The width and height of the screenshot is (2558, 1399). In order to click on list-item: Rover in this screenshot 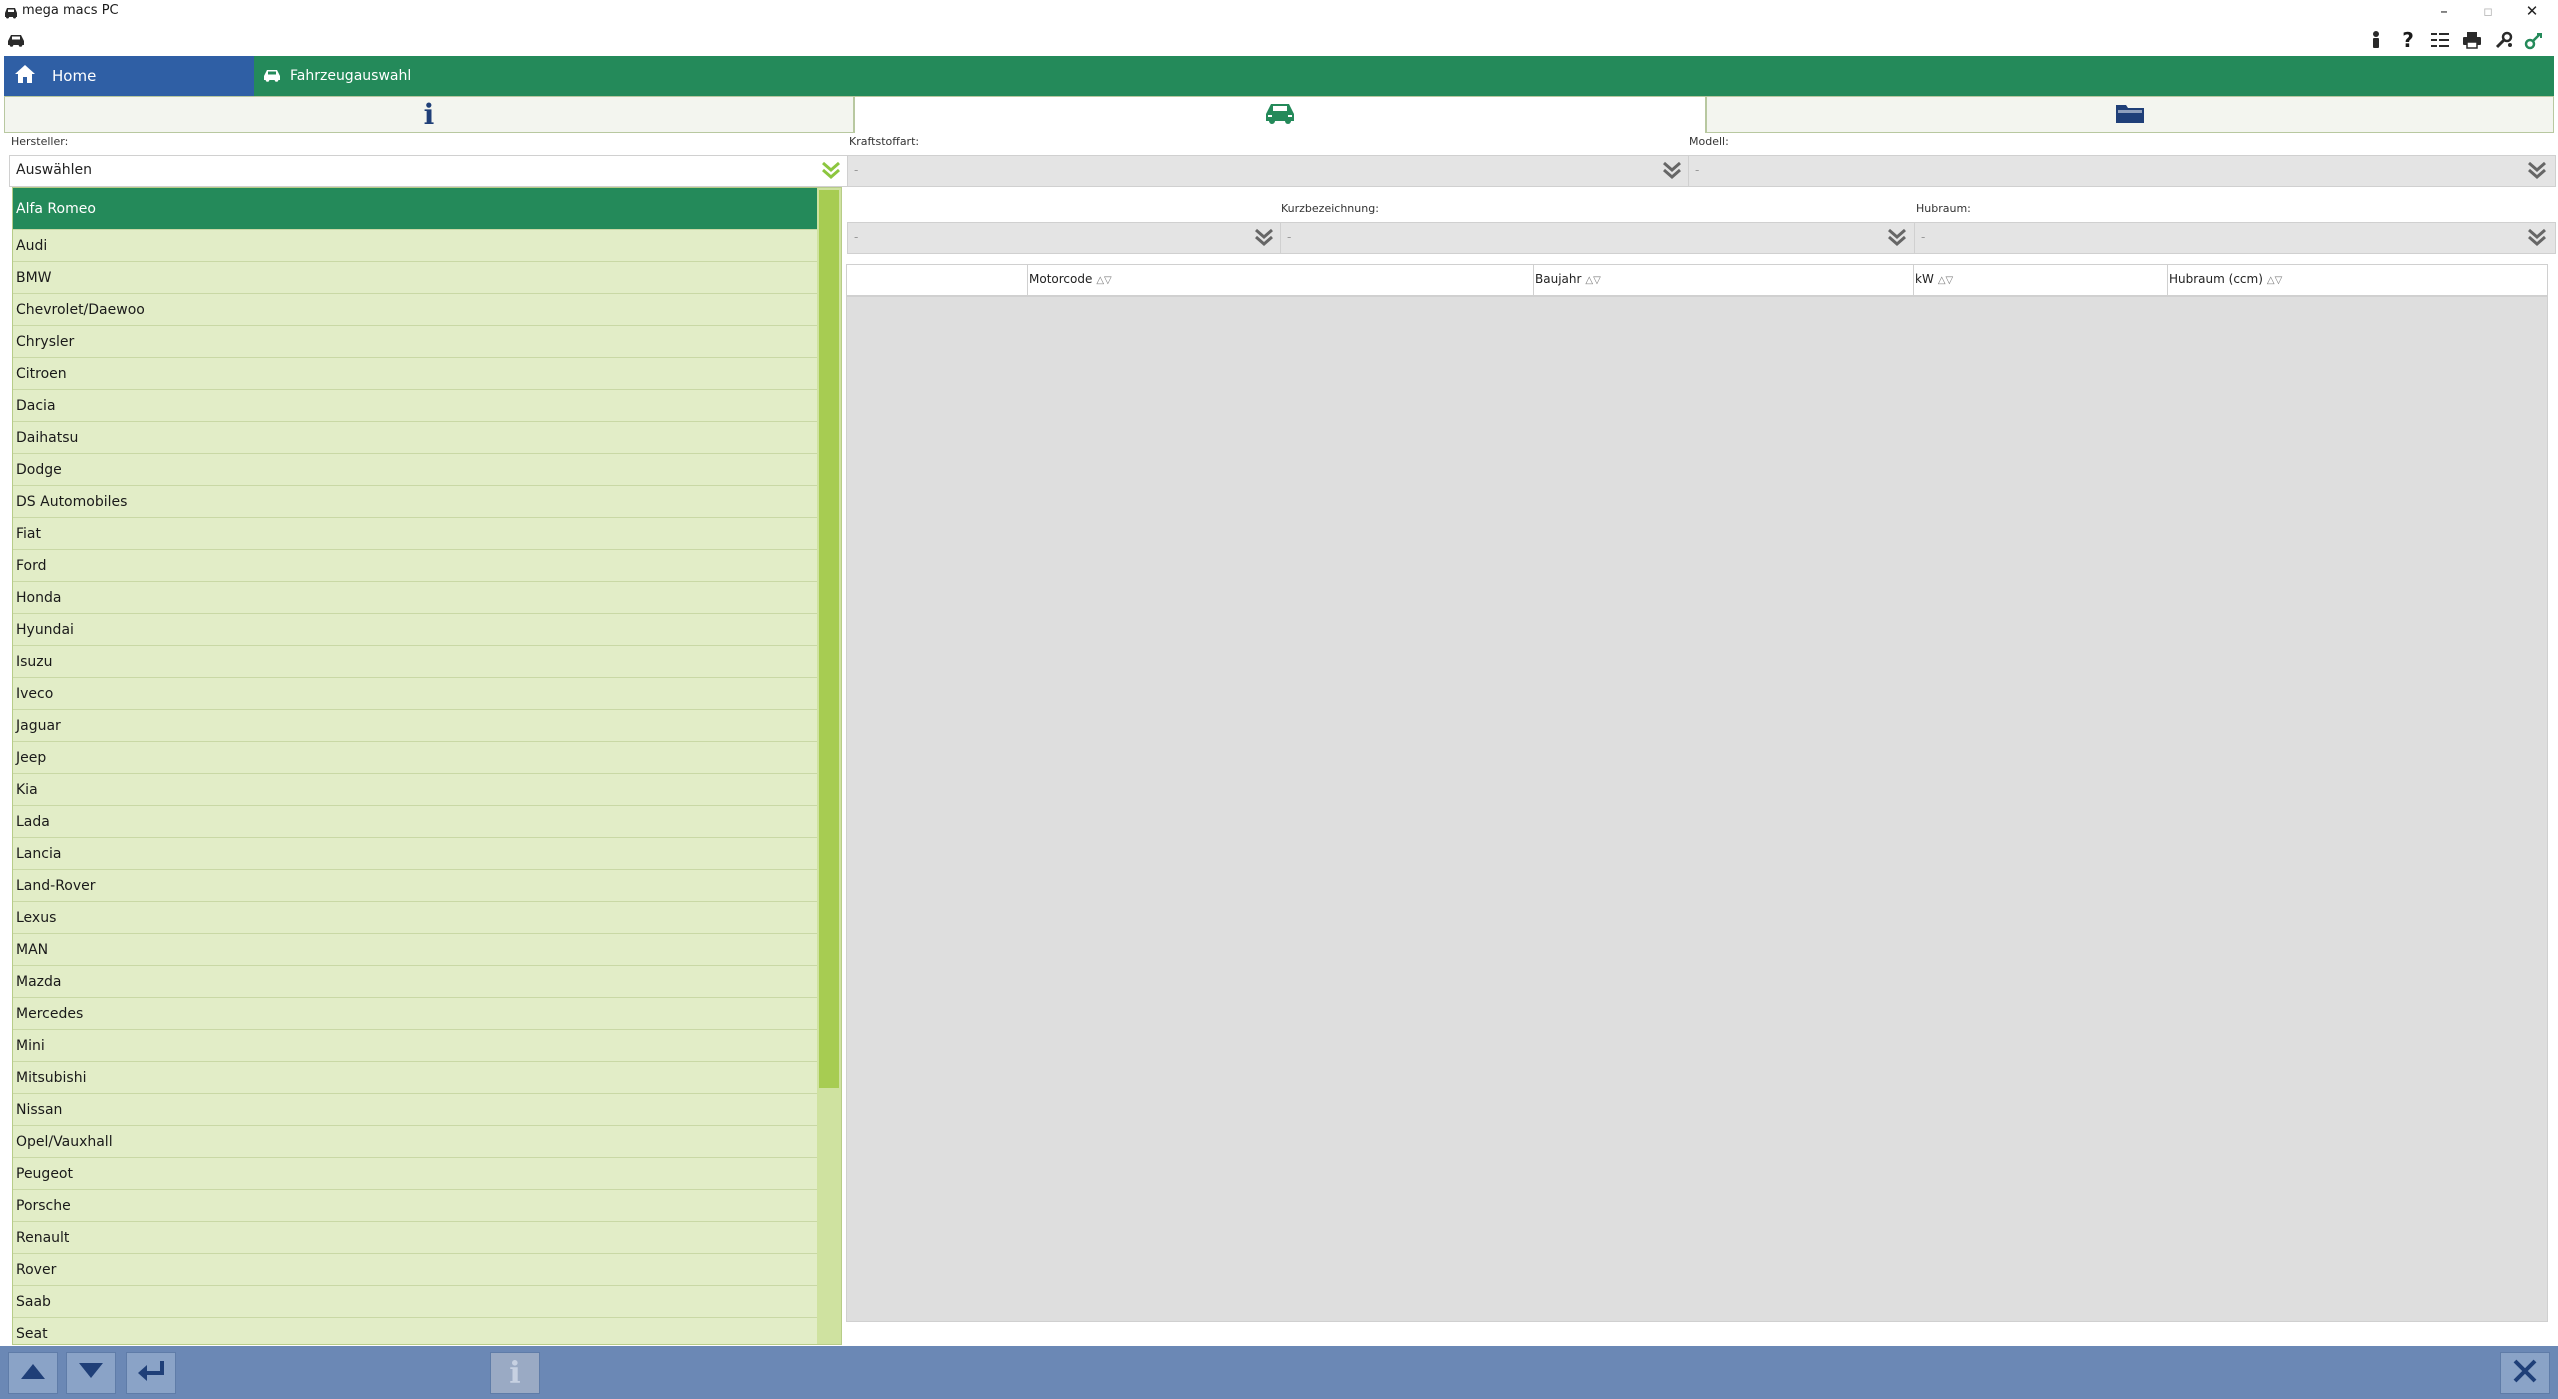, I will do `click(415, 1270)`.